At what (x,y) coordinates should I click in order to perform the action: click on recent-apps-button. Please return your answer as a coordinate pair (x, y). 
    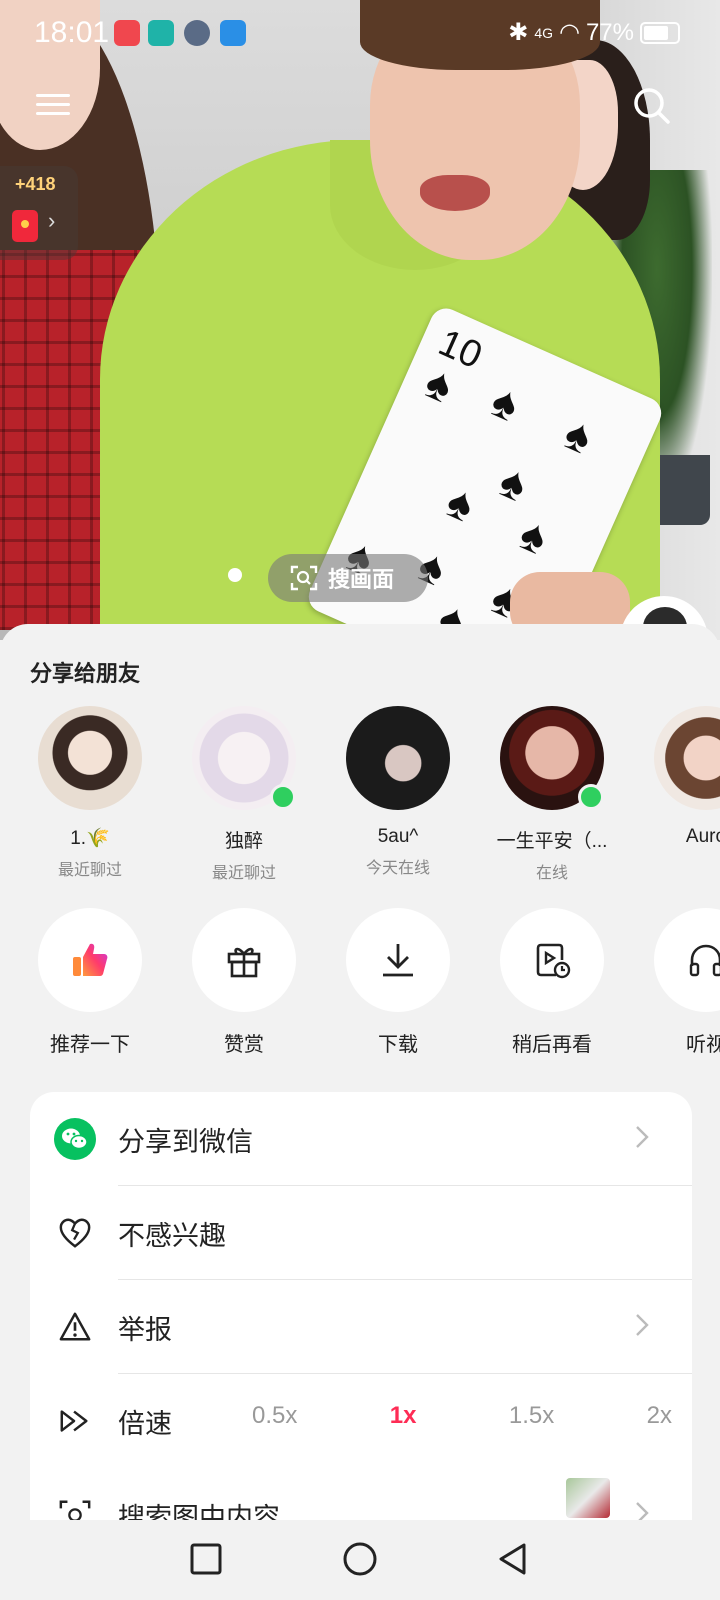
    Looking at the image, I should click on (206, 1559).